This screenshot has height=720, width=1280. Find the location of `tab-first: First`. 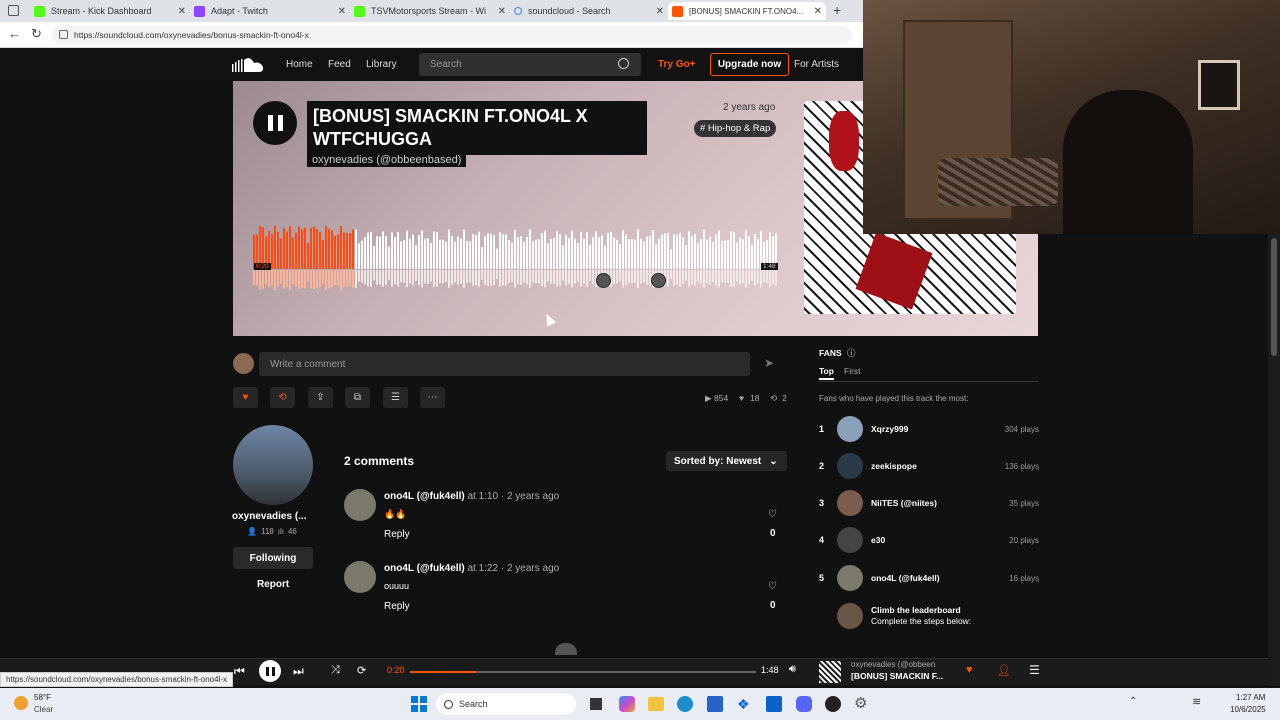

tab-first: First is located at coordinates (852, 371).